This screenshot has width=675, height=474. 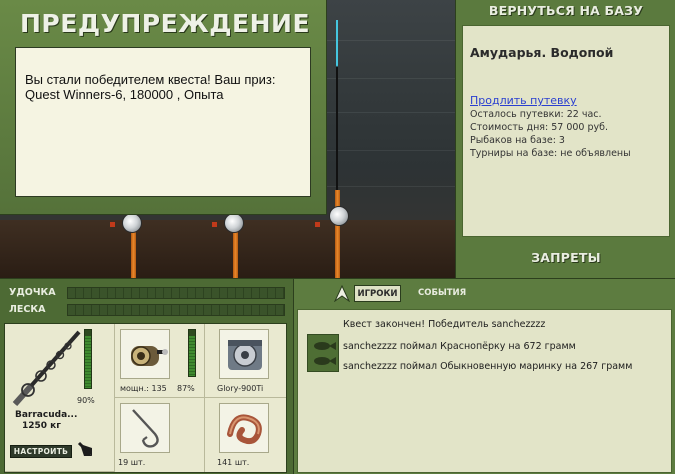 What do you see at coordinates (565, 11) in the screenshot?
I see `return-to-base-button: ВЕРНУТЬСЯ НА БАЗУ` at bounding box center [565, 11].